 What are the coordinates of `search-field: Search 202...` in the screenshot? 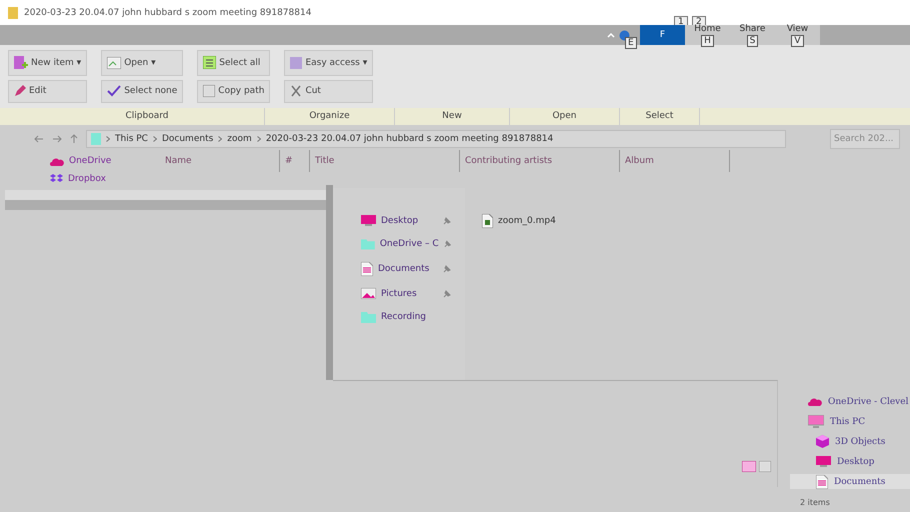 It's located at (865, 139).